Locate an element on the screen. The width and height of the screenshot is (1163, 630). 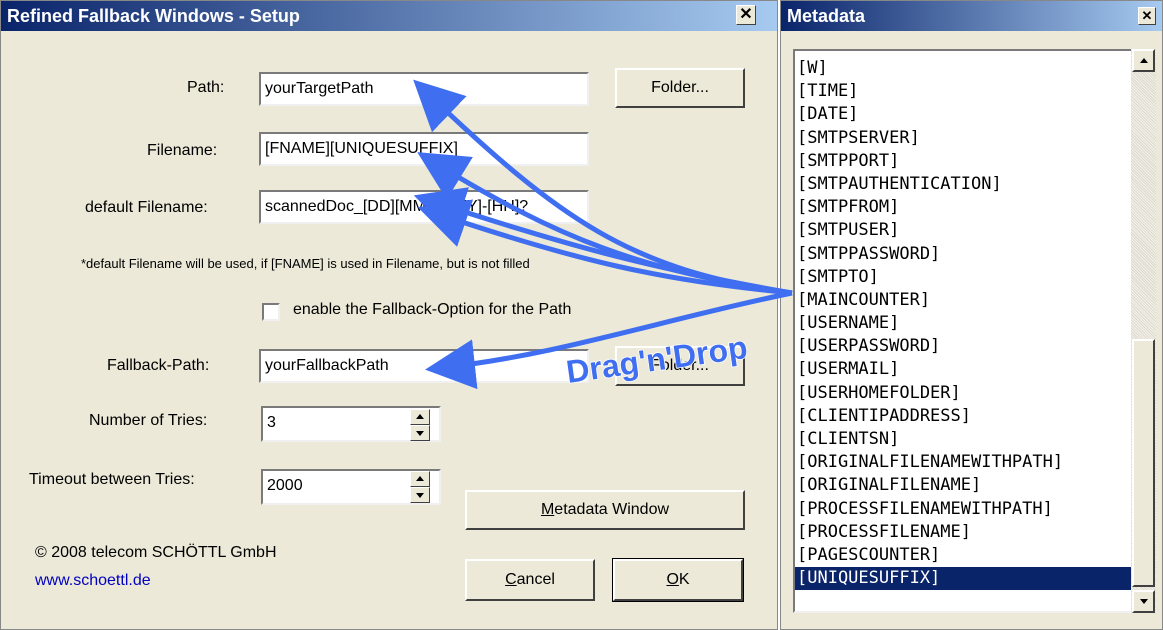
metadata-list-item: [SMTPFROM] is located at coordinates (964, 207).